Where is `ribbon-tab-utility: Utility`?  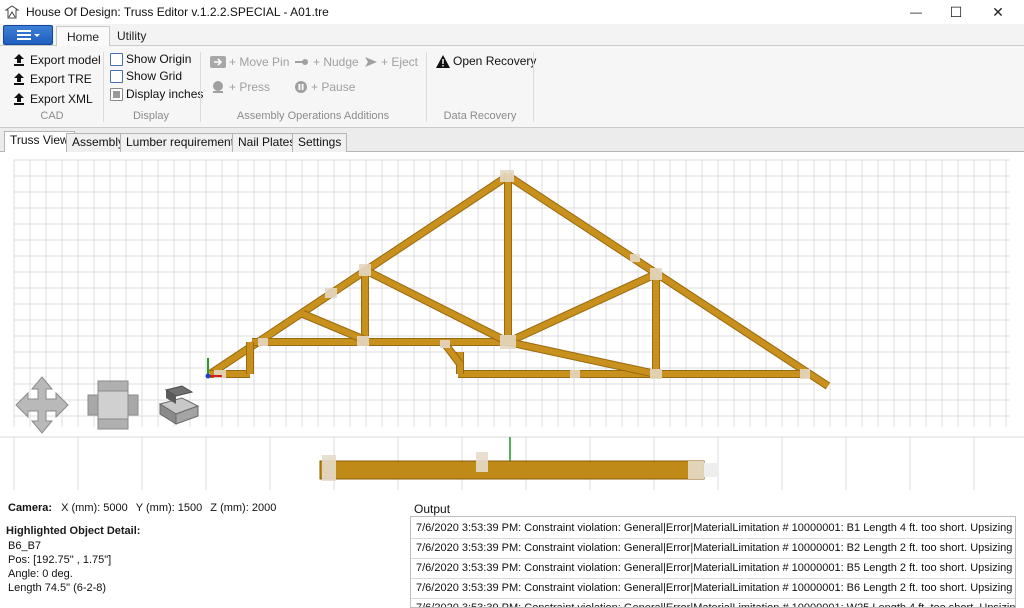 ribbon-tab-utility: Utility is located at coordinates (131, 36).